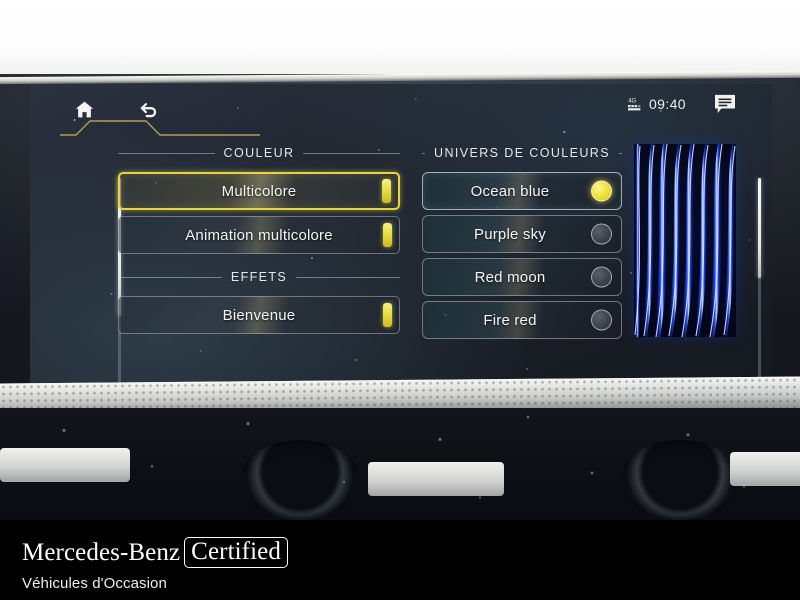 This screenshot has height=600, width=800. Describe the element at coordinates (510, 277) in the screenshot. I see `universe-option-label: Red moon` at that location.